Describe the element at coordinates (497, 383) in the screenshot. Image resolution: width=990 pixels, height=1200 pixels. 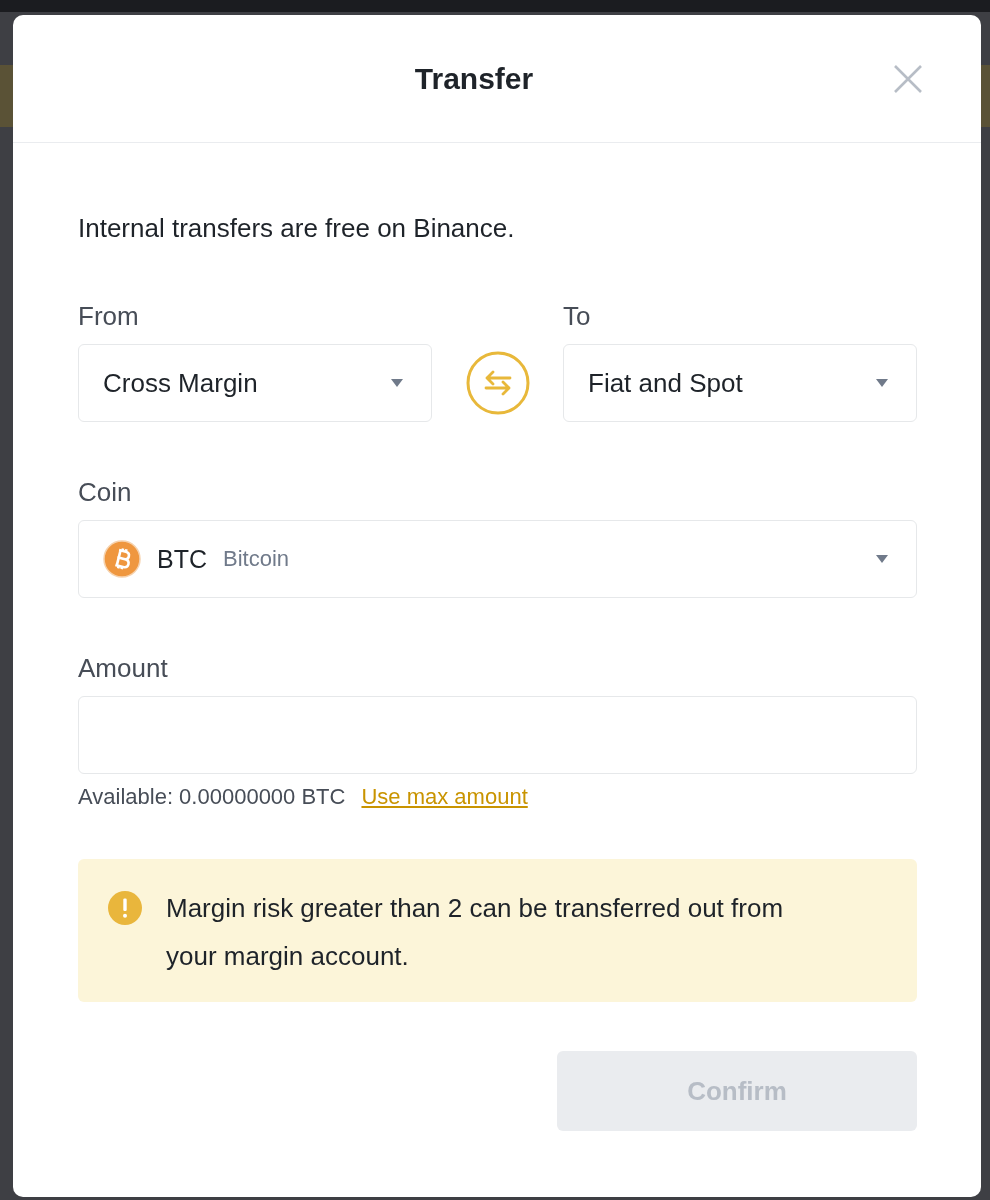
I see `swap-button` at that location.